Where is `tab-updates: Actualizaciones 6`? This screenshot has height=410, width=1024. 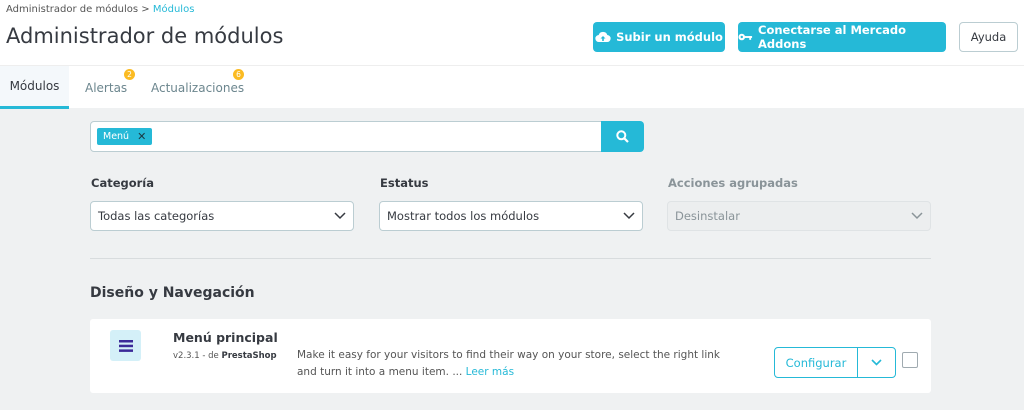
tab-updates: Actualizaciones 6 is located at coordinates (197, 87).